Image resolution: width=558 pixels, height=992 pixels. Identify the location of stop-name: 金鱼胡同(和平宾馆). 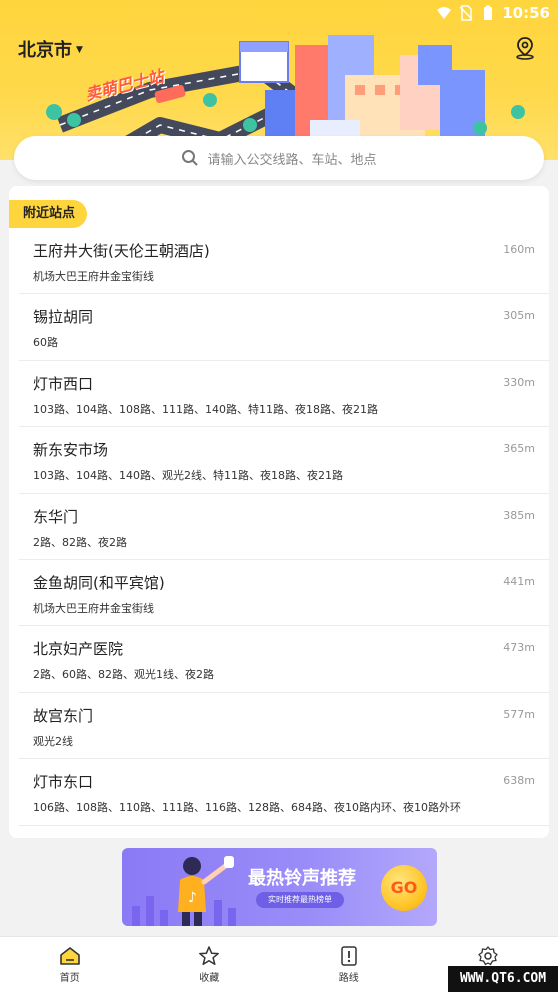
(99, 582).